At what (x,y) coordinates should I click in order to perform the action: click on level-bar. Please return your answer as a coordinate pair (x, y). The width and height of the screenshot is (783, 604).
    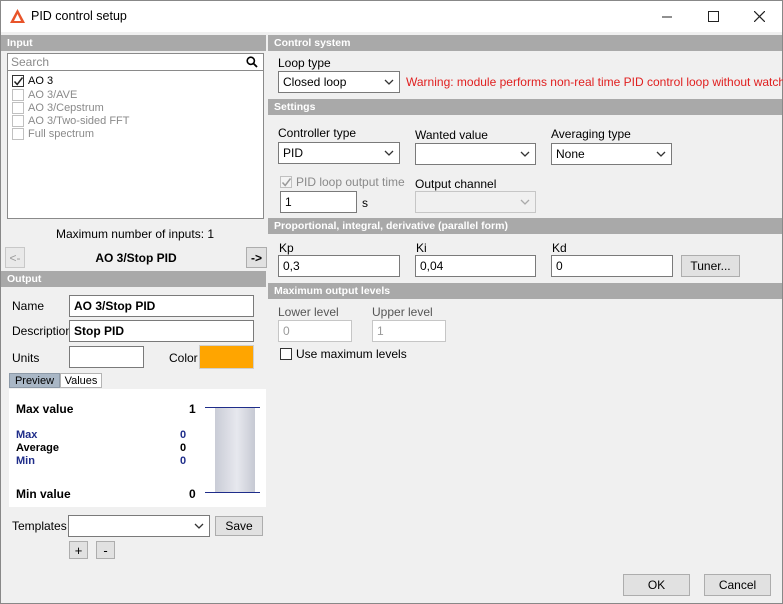
    Looking at the image, I should click on (235, 450).